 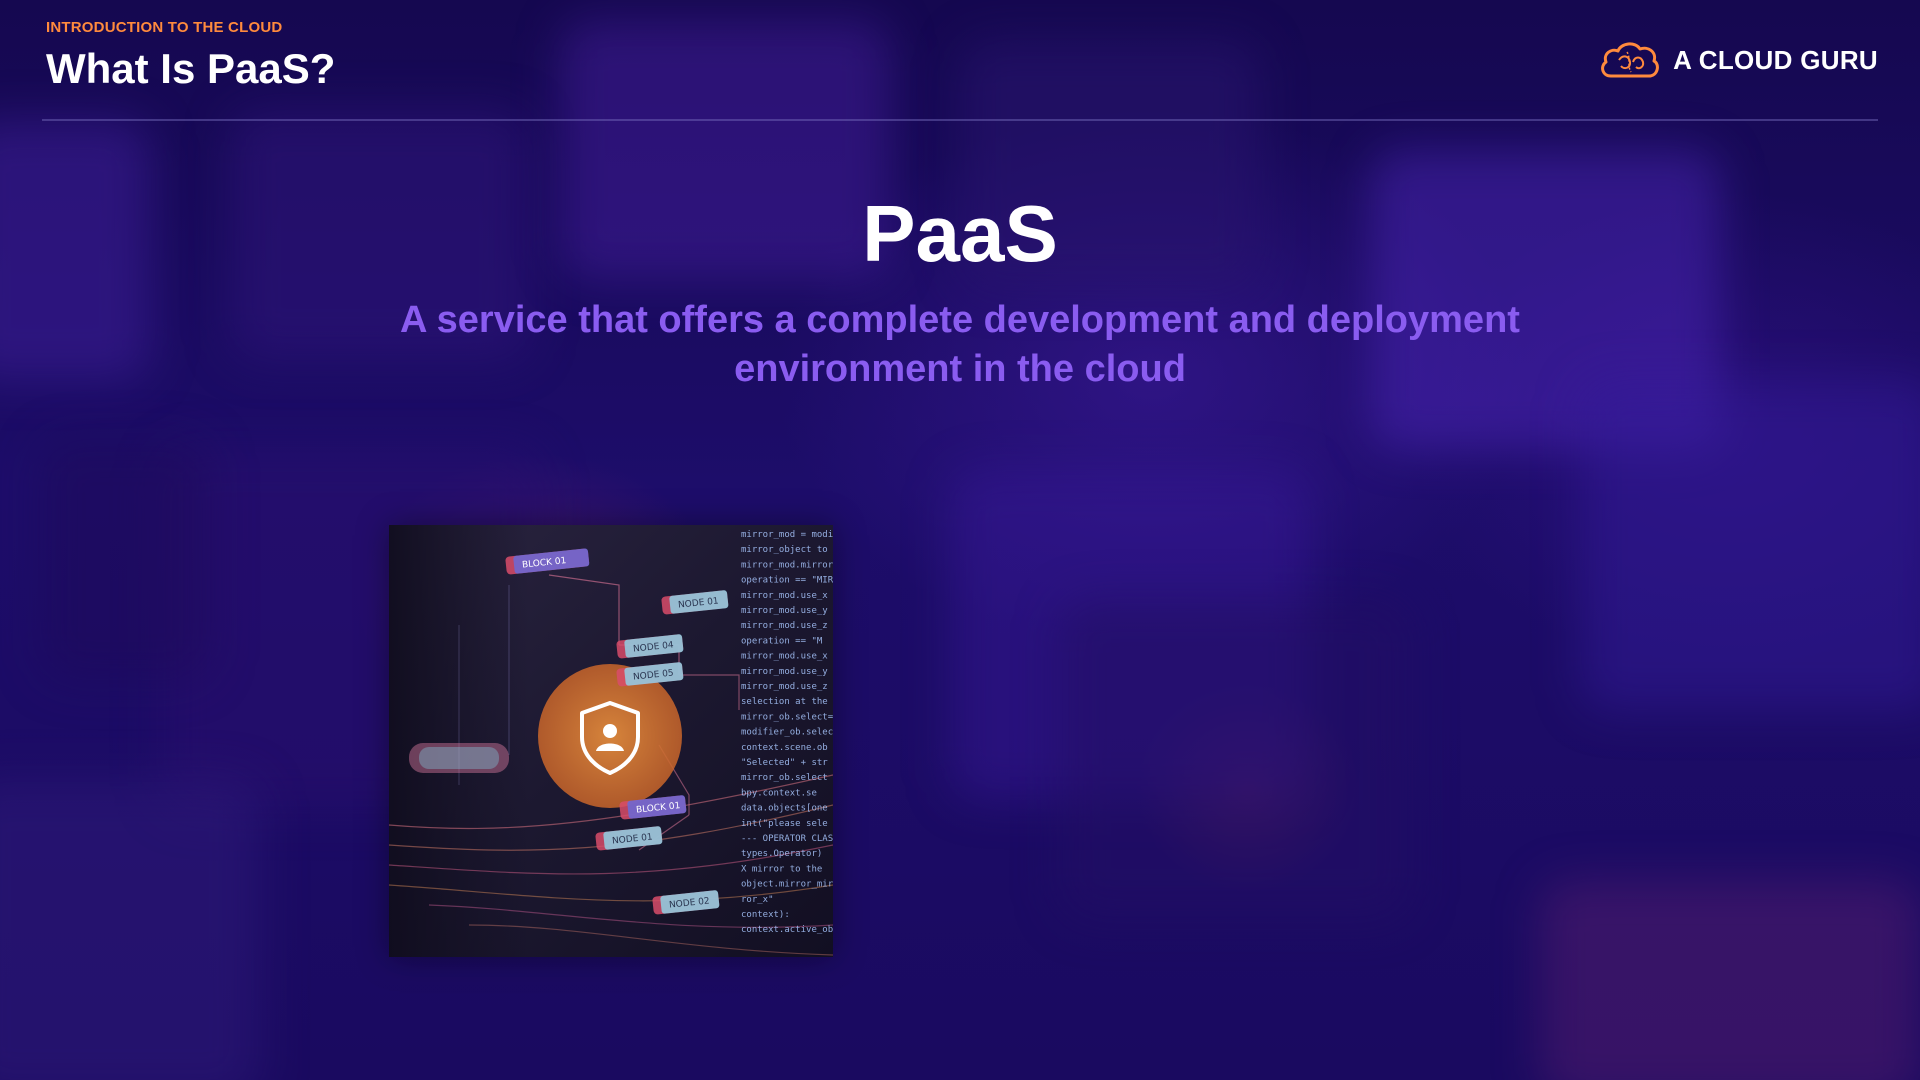 What do you see at coordinates (1775, 59) in the screenshot?
I see `brand-name: A CLOUD GURU` at bounding box center [1775, 59].